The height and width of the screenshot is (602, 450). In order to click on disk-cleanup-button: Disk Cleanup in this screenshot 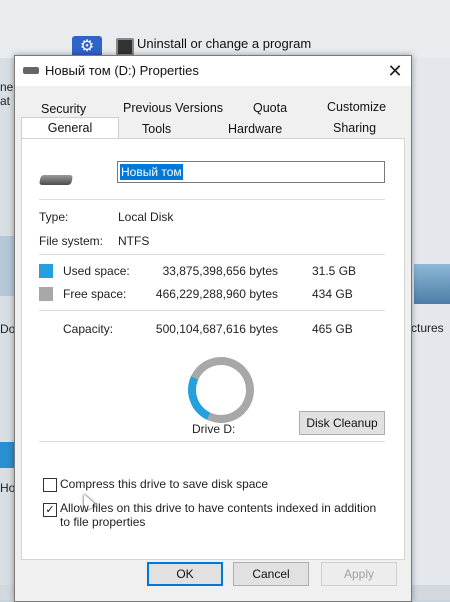, I will do `click(342, 423)`.